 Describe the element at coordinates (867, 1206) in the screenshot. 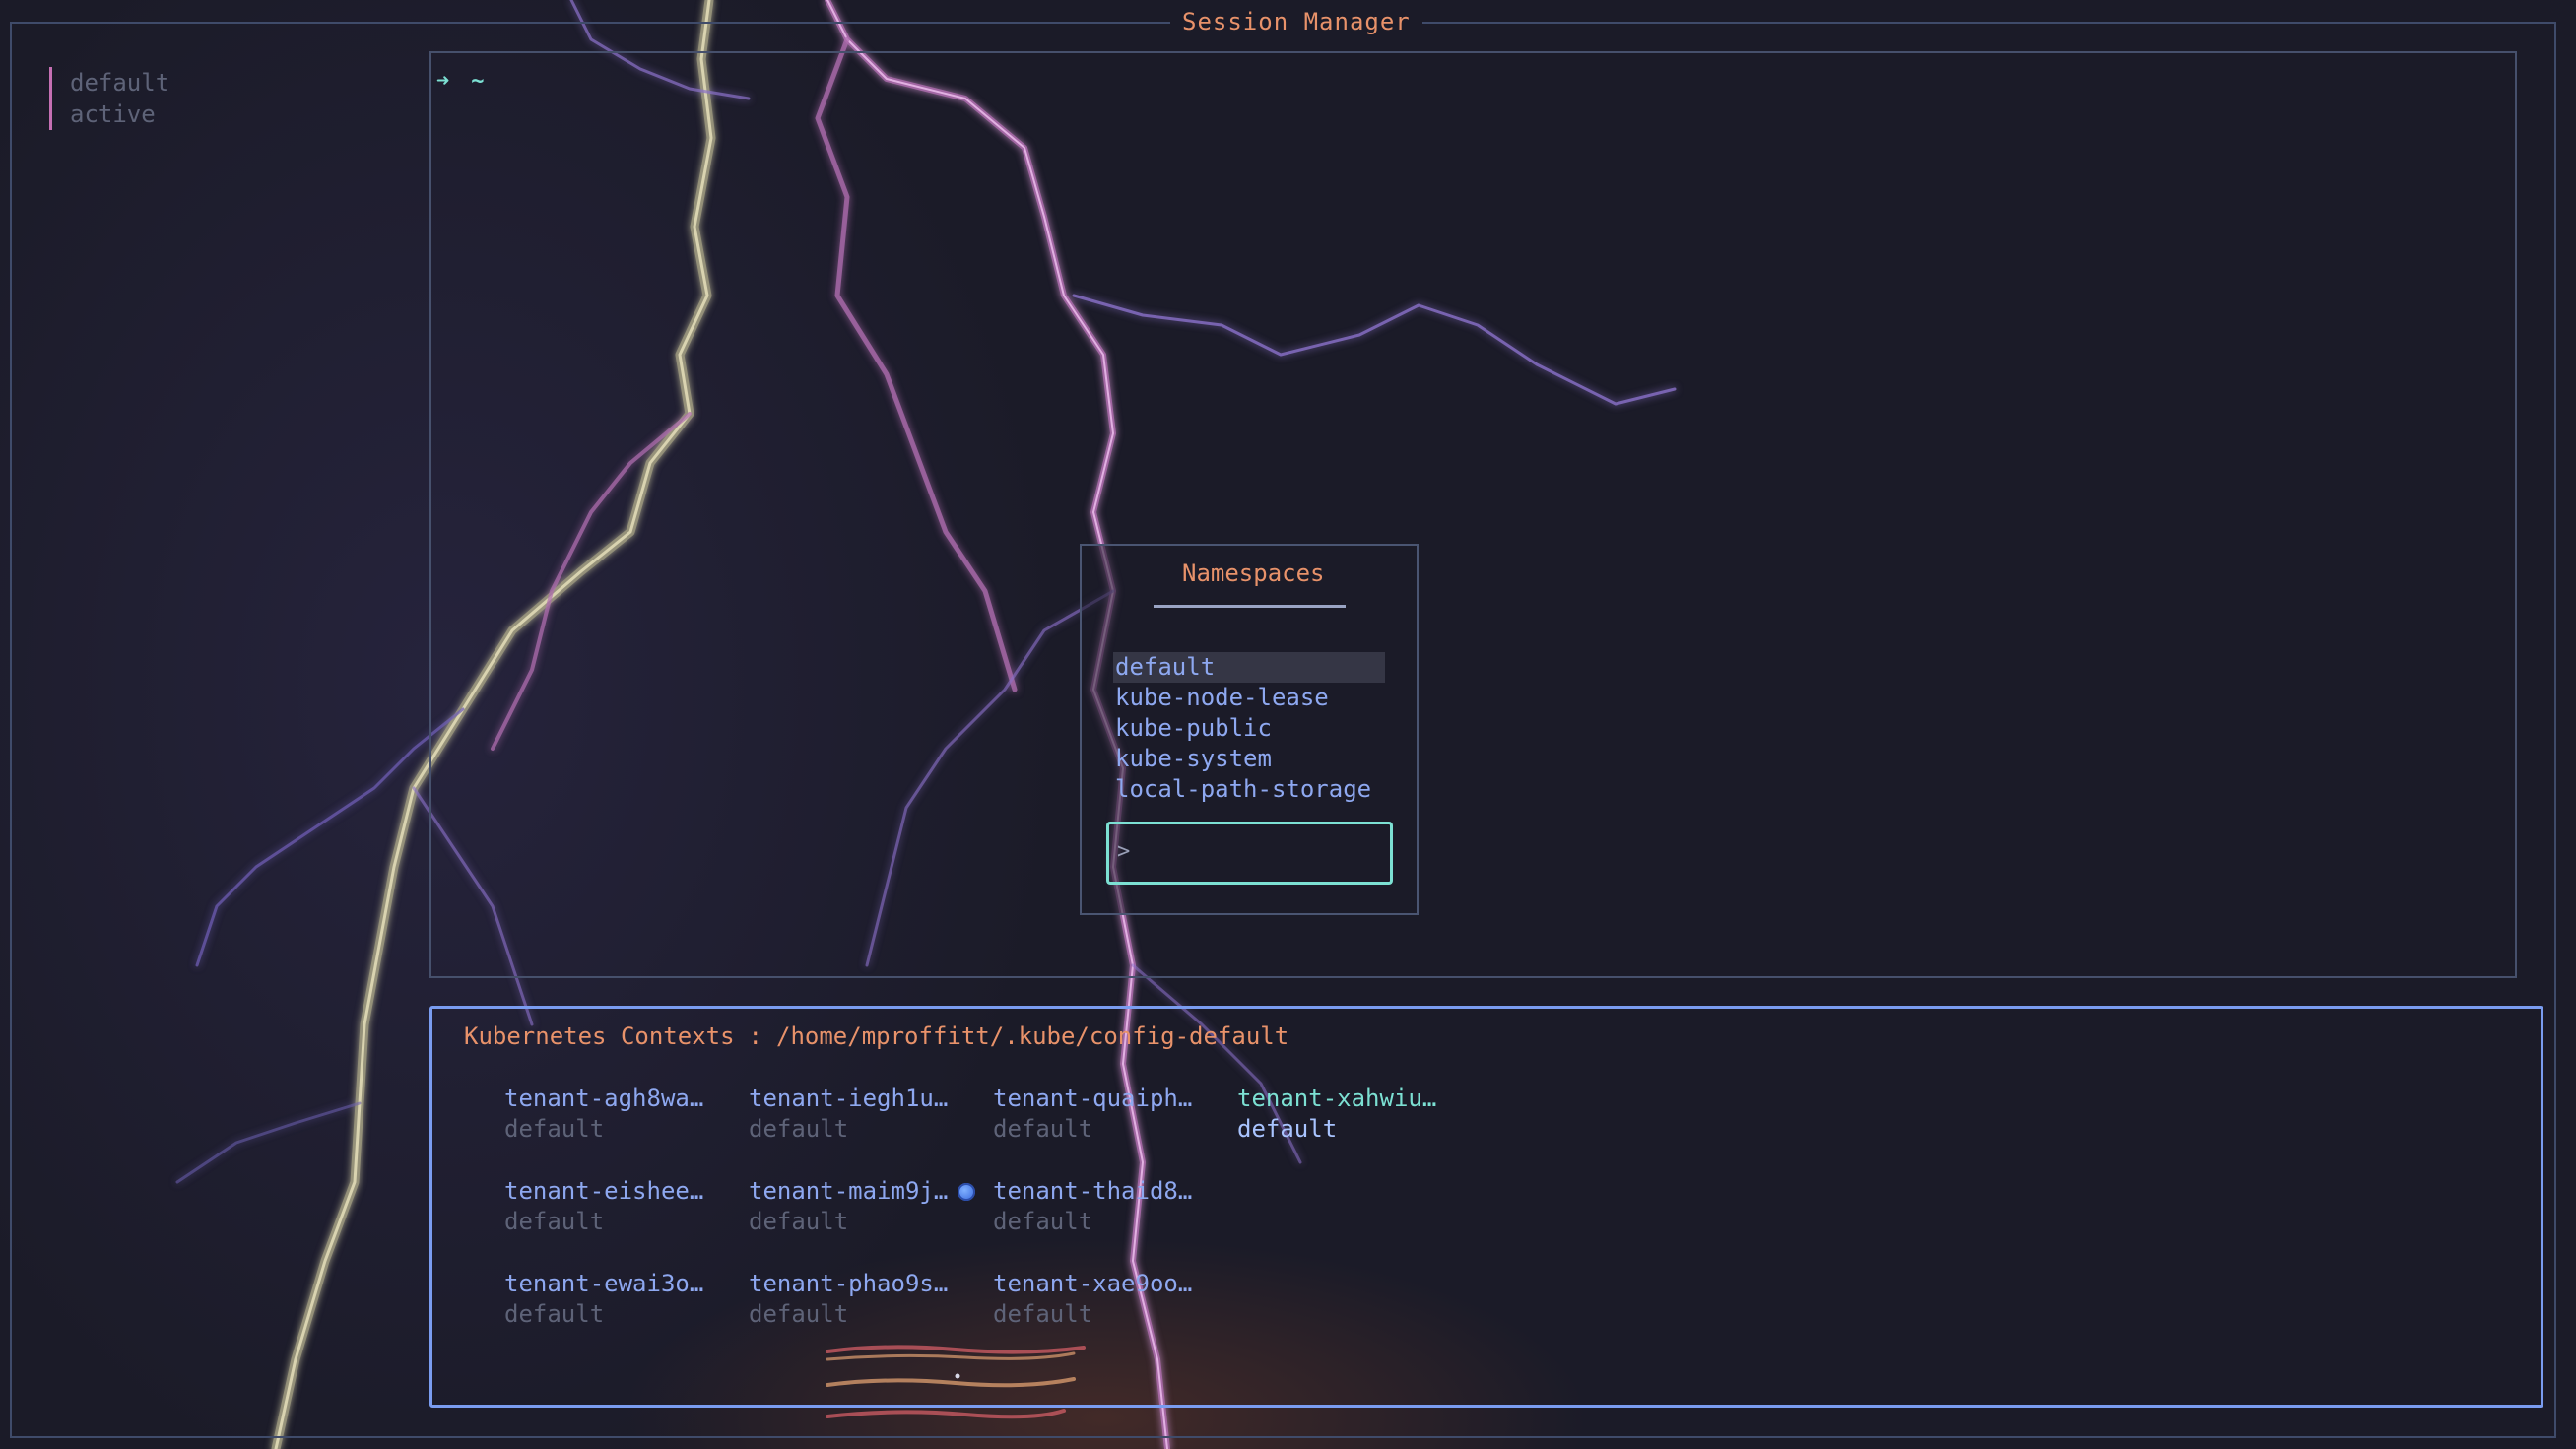

I see `context-item: tenant-maim9j… default` at that location.